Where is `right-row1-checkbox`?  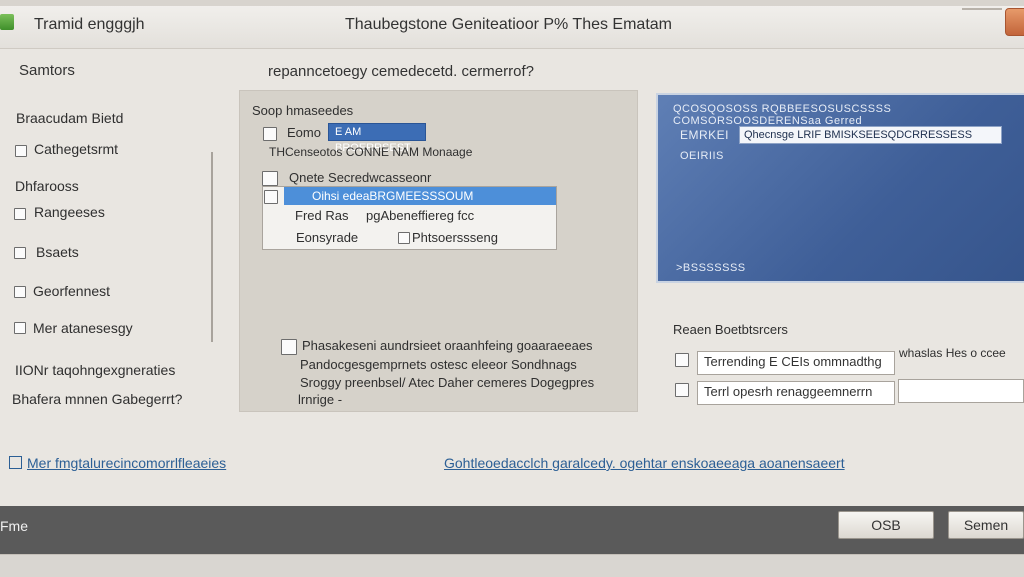
right-row1-checkbox is located at coordinates (682, 360).